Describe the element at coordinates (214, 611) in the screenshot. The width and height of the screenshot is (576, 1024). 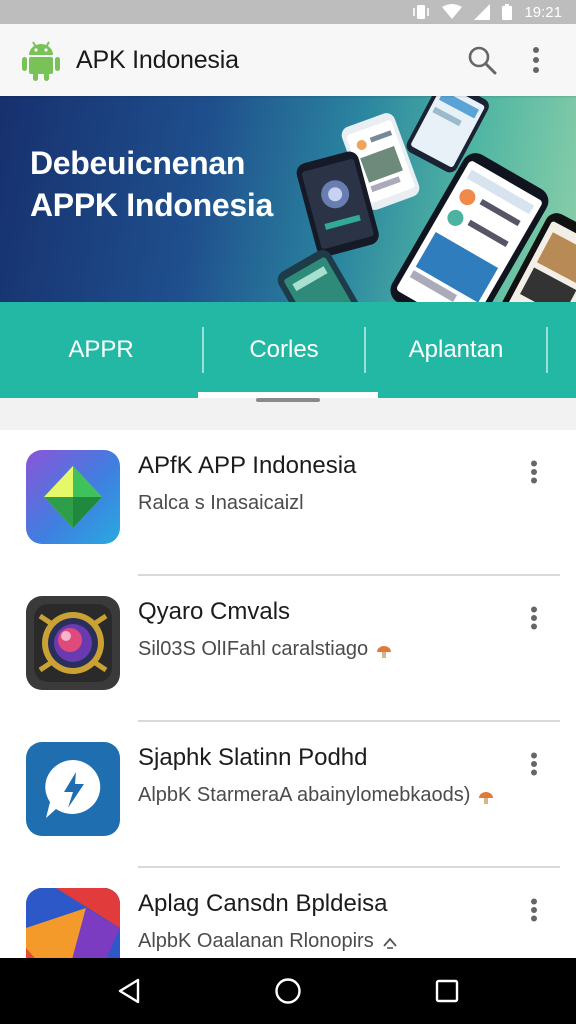
I see `app-name: Qyaro Cmvals` at that location.